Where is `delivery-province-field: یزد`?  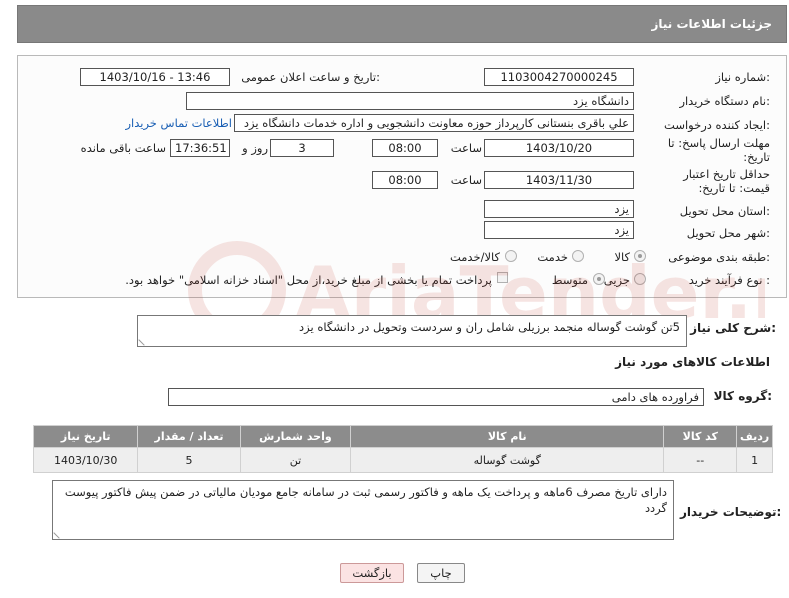 delivery-province-field: یزد is located at coordinates (559, 209).